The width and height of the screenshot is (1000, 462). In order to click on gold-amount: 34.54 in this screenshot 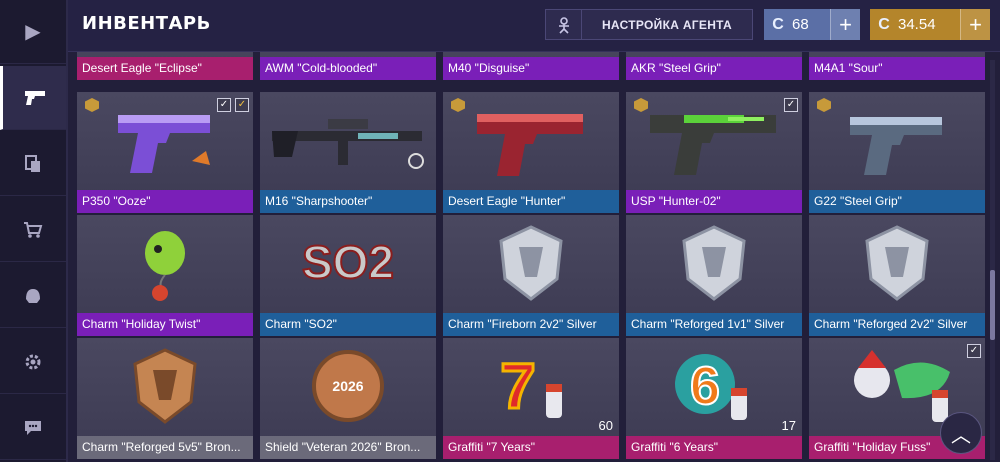, I will do `click(917, 24)`.